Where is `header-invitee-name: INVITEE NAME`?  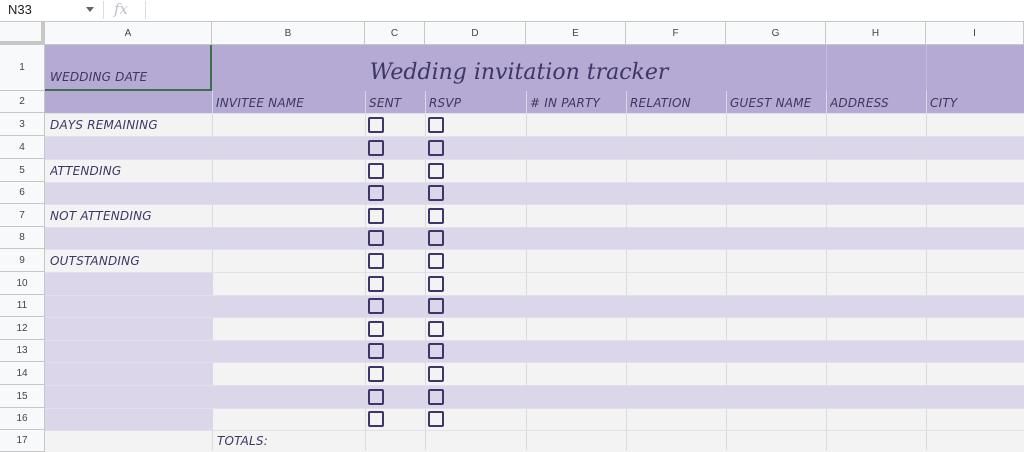 header-invitee-name: INVITEE NAME is located at coordinates (290, 102).